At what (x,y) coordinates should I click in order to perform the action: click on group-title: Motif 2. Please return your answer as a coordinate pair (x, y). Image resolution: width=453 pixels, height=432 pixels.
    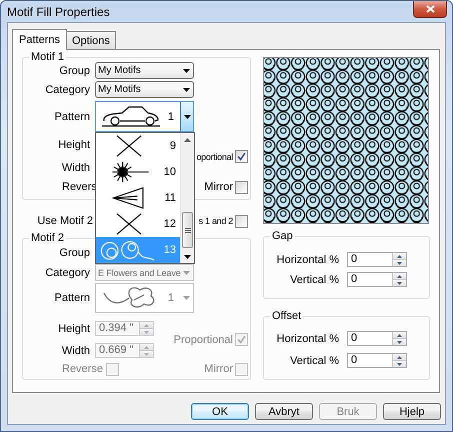
    Looking at the image, I should click on (47, 238).